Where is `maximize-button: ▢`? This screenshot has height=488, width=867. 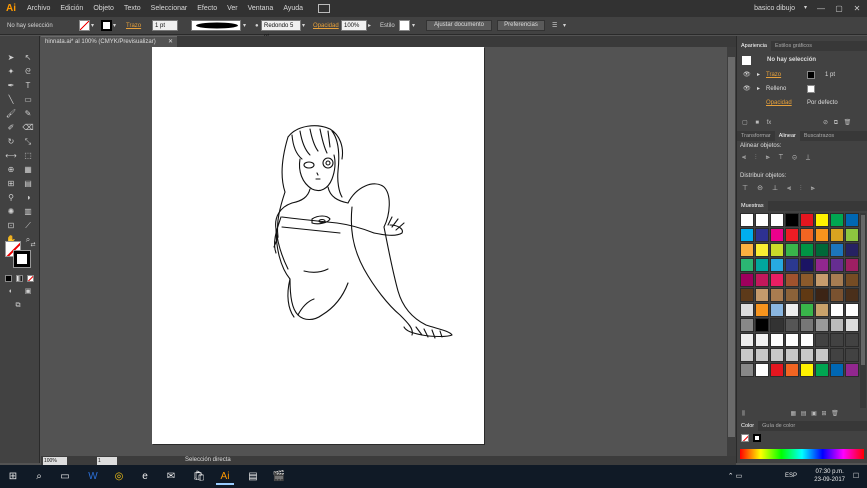 maximize-button: ▢ is located at coordinates (839, 8).